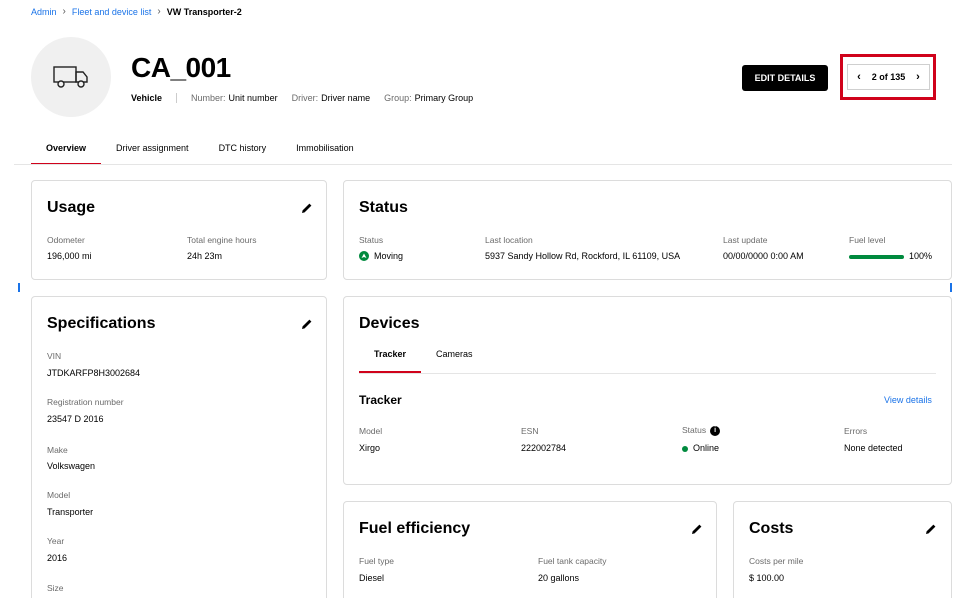  Describe the element at coordinates (921, 256) in the screenshot. I see `fuel-level-value: 100%` at that location.